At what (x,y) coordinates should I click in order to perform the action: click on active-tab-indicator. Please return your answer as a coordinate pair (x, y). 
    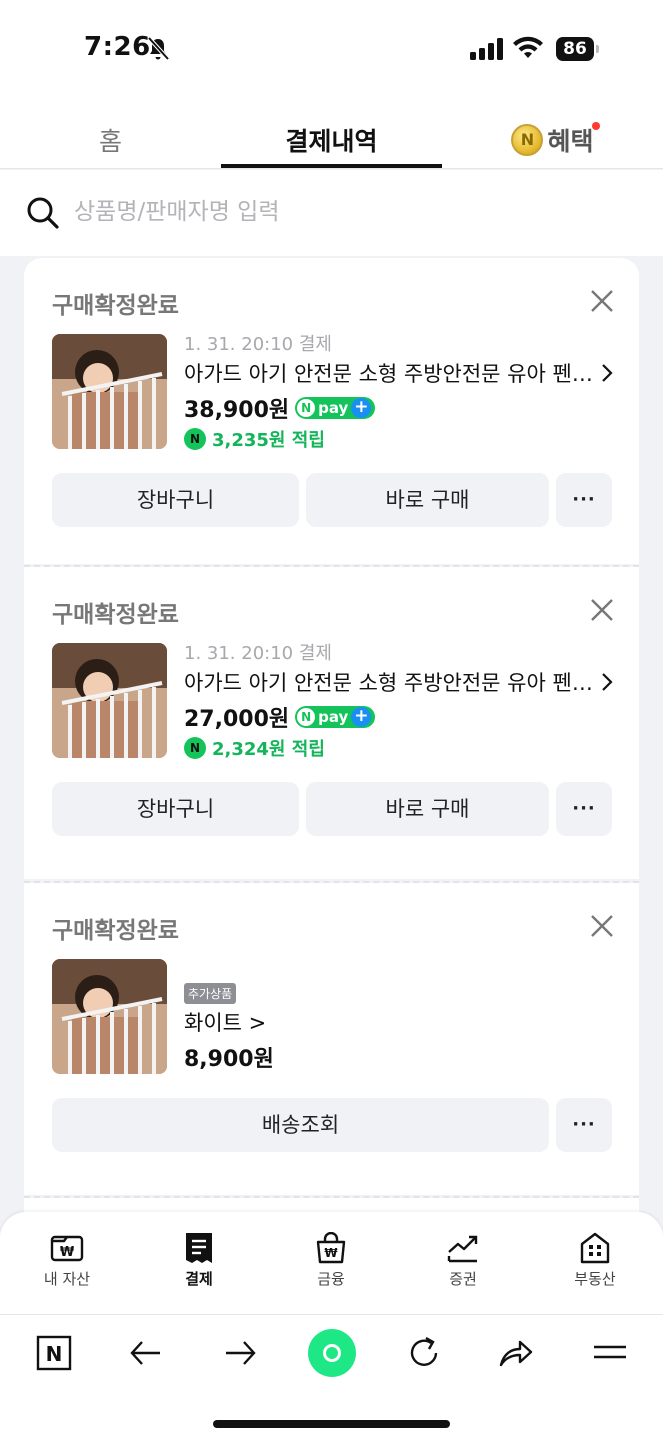
    Looking at the image, I should click on (331, 166).